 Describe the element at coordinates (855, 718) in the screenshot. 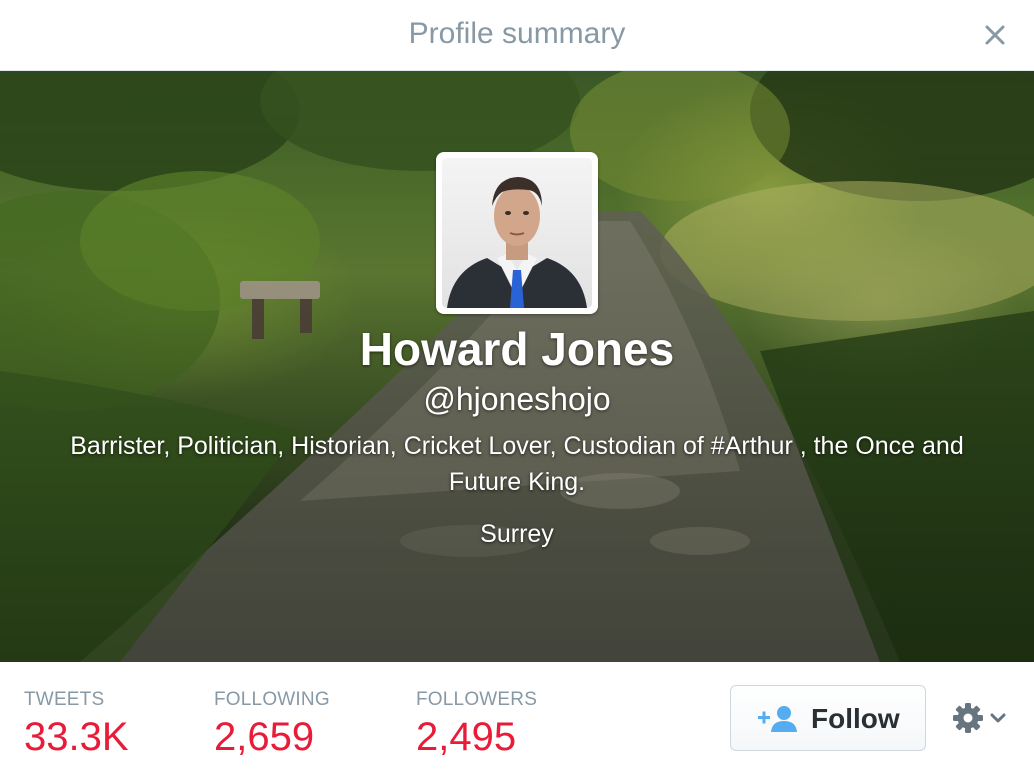

I see `follow-label: Follow` at that location.